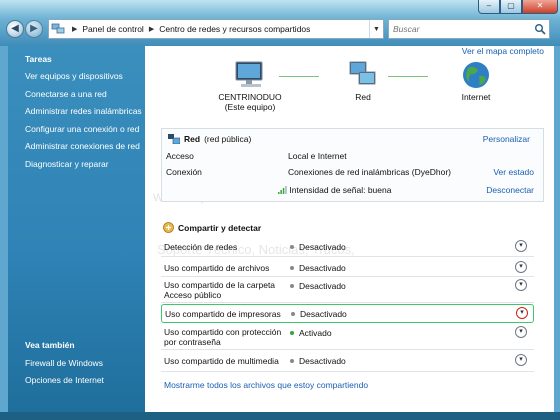 This screenshot has height=420, width=560. I want to click on access-row: Acceso Local e Internet, so click(353, 159).